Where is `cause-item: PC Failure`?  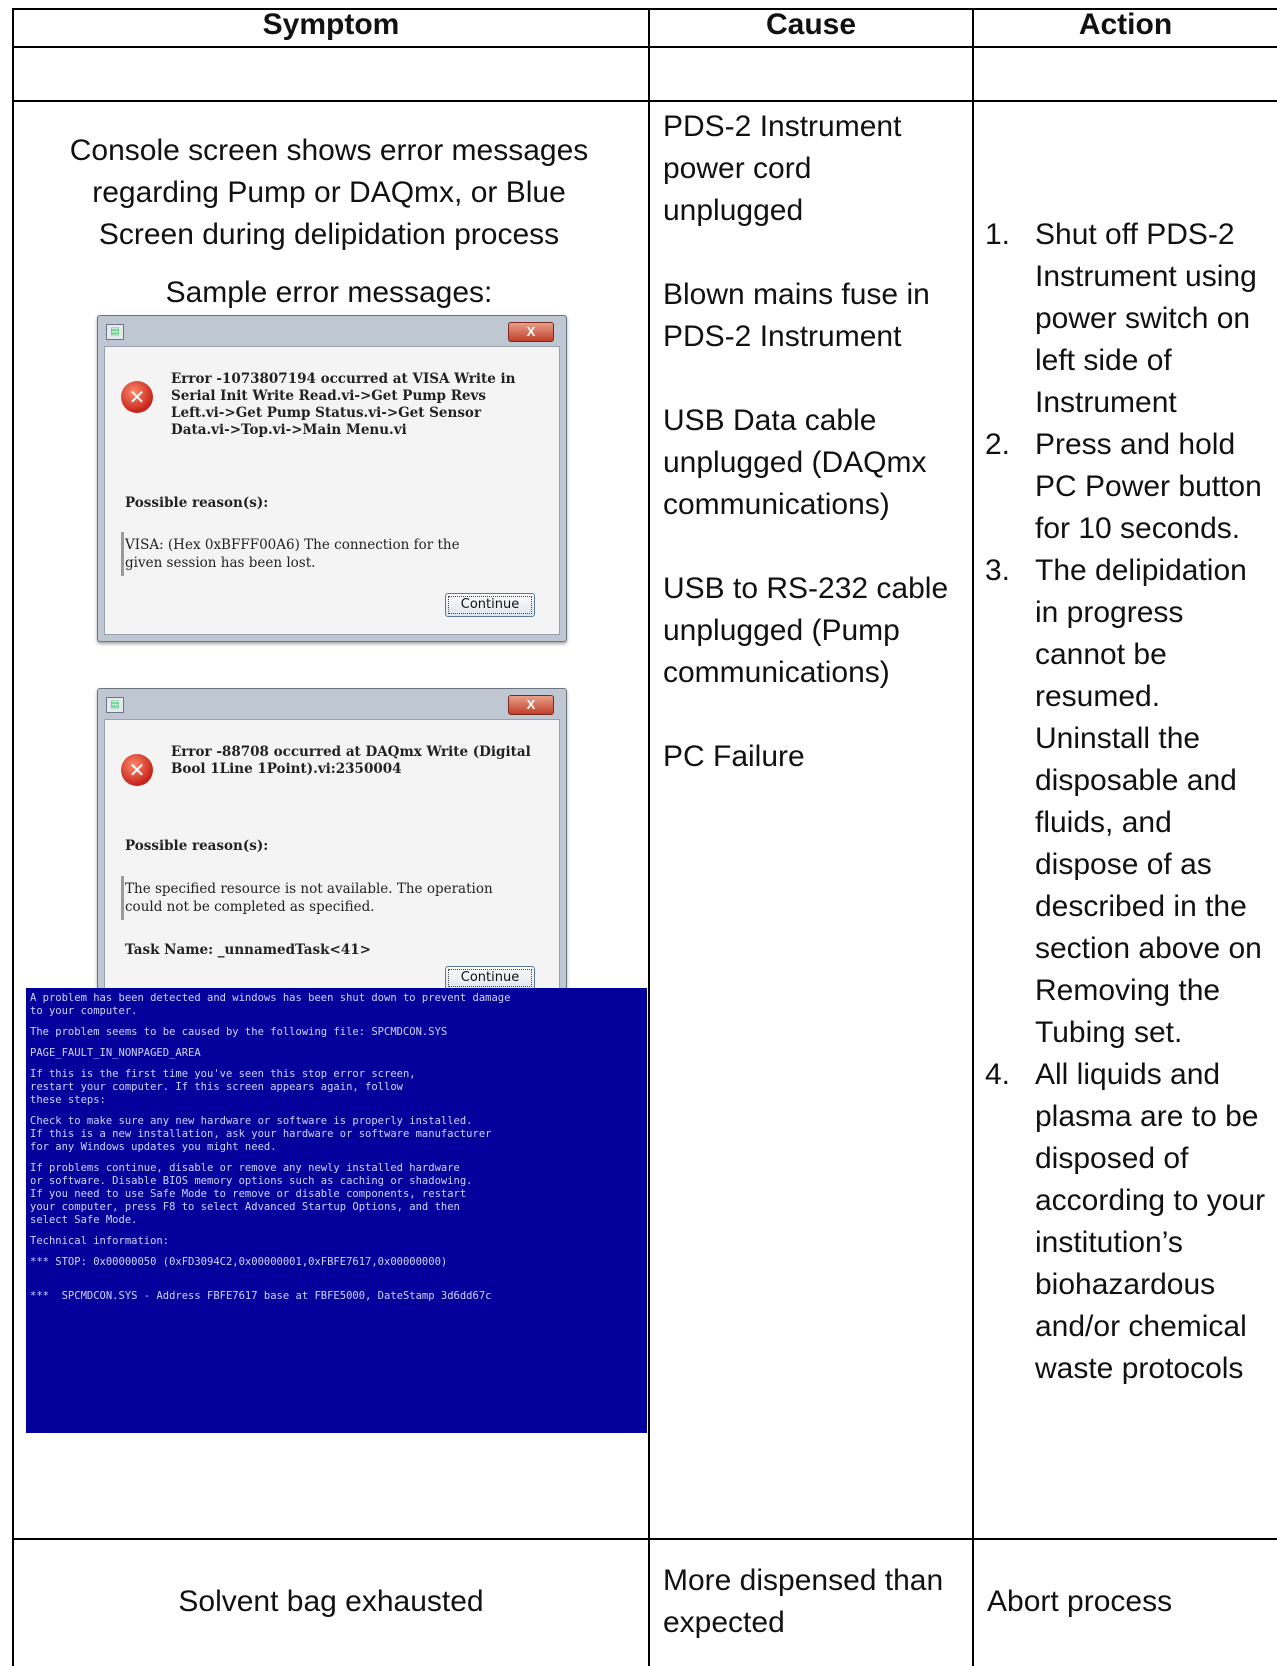 cause-item: PC Failure is located at coordinates (734, 756).